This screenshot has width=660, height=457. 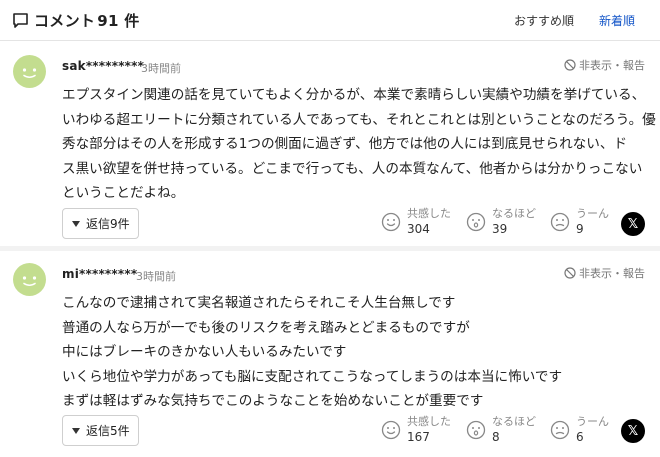 I want to click on comment-line: 普通の人なら万が一でも後のリスクを考え踏みとどまるものですが, so click(x=266, y=327).